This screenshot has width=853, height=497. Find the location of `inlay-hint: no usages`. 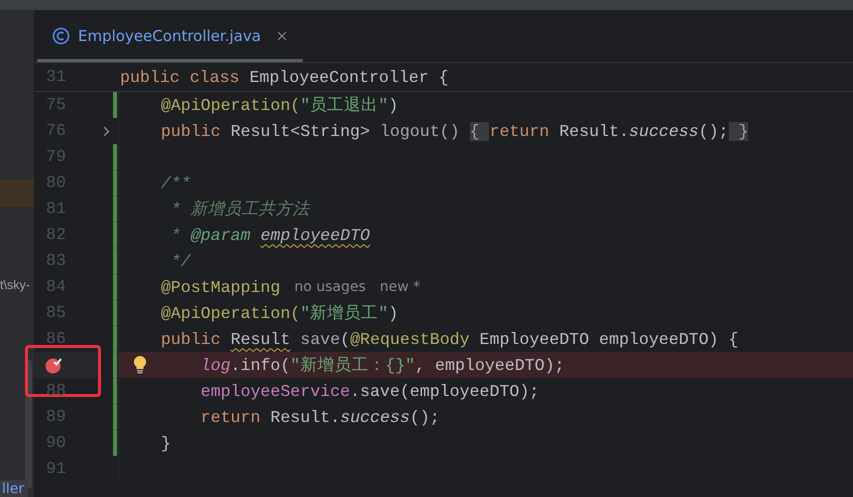

inlay-hint: no usages is located at coordinates (330, 287).